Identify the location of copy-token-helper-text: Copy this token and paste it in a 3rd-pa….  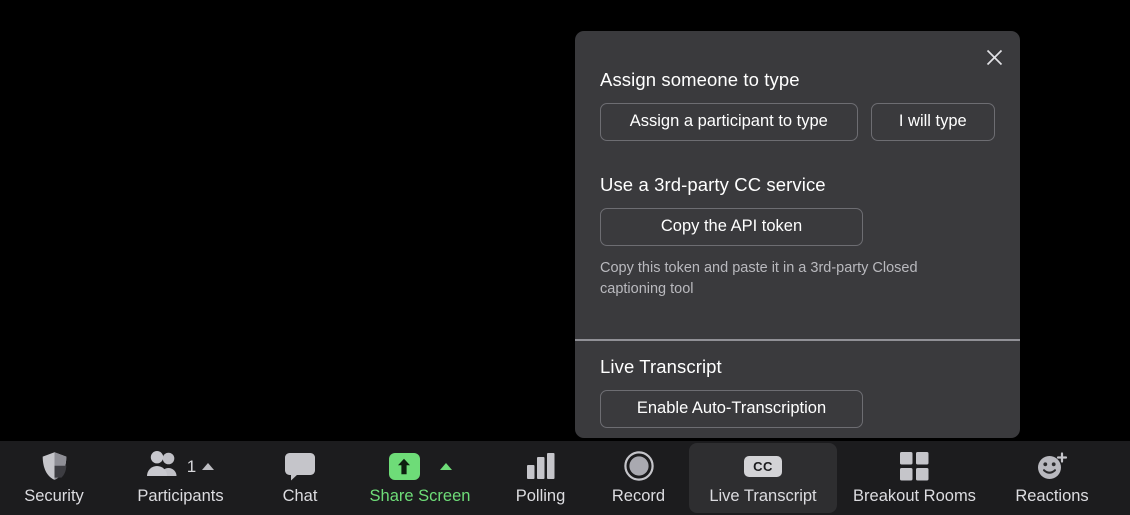
(759, 278).